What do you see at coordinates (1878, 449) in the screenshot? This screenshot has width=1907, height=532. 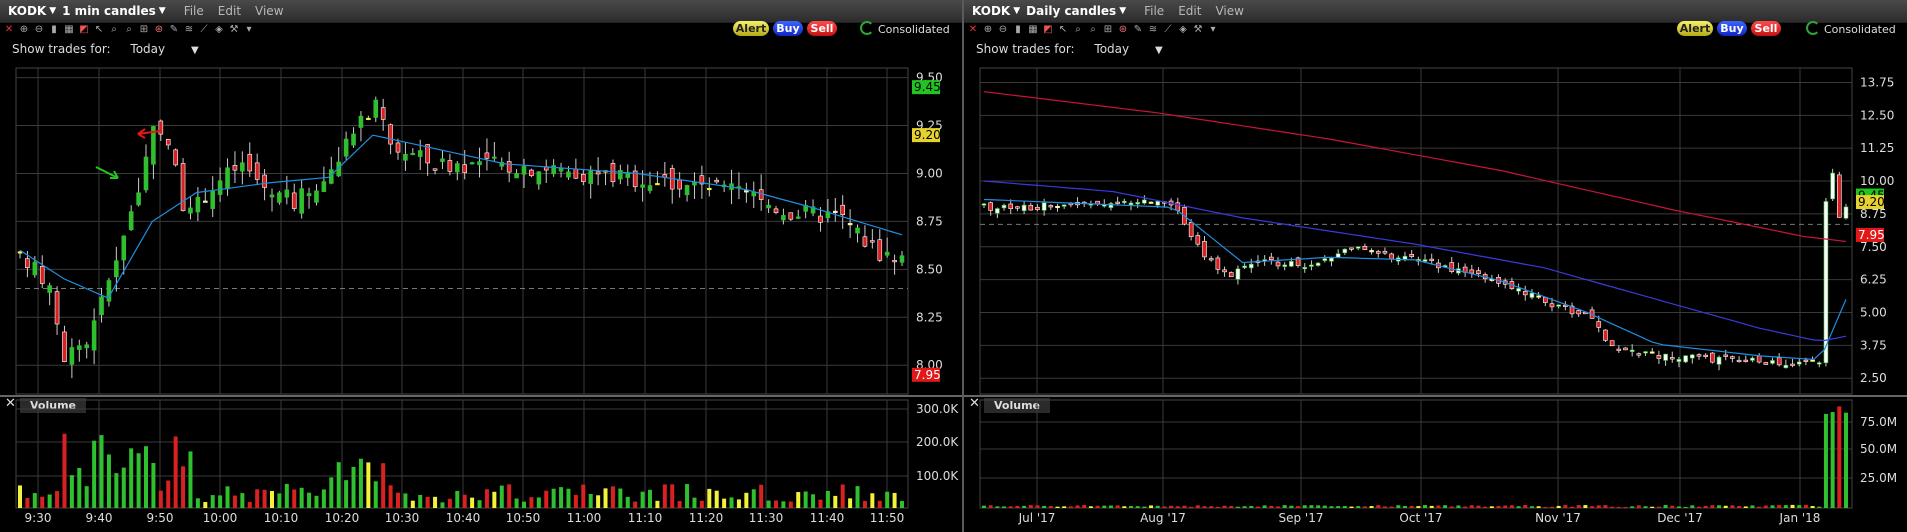 I see `volume-tick-label: 50.0M` at bounding box center [1878, 449].